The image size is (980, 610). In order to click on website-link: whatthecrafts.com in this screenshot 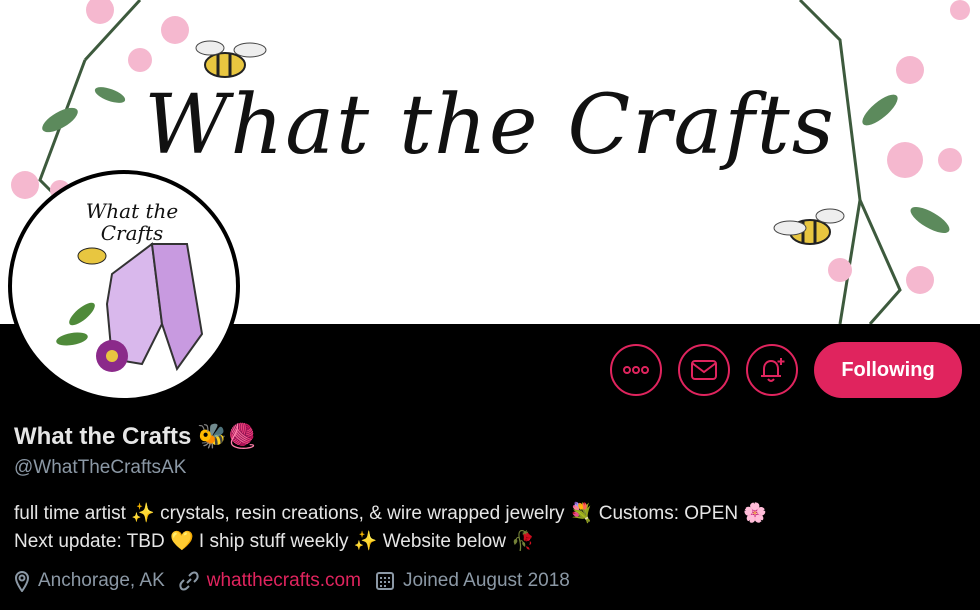, I will do `click(284, 581)`.